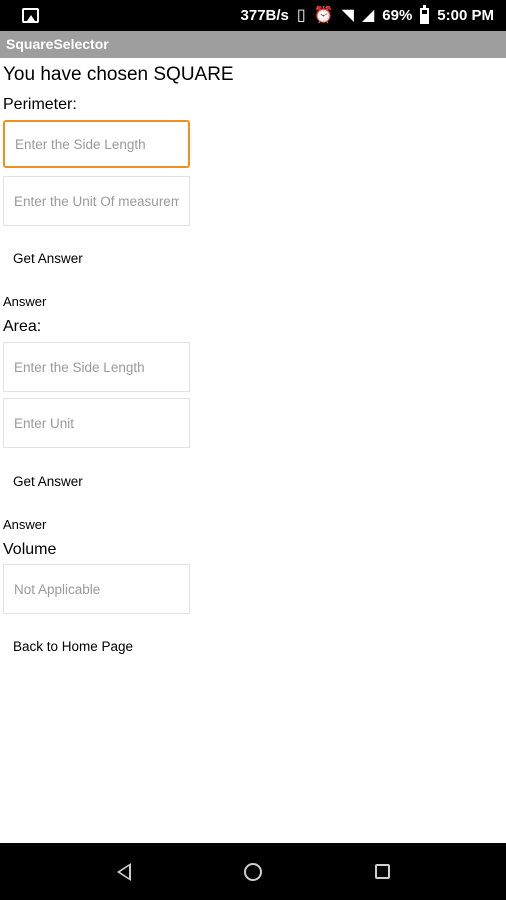 The image size is (506, 900). I want to click on navigation-bar, so click(253, 871).